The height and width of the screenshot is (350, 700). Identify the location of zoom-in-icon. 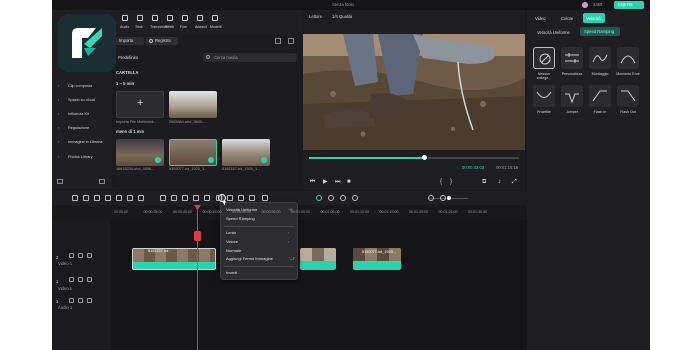
(431, 198).